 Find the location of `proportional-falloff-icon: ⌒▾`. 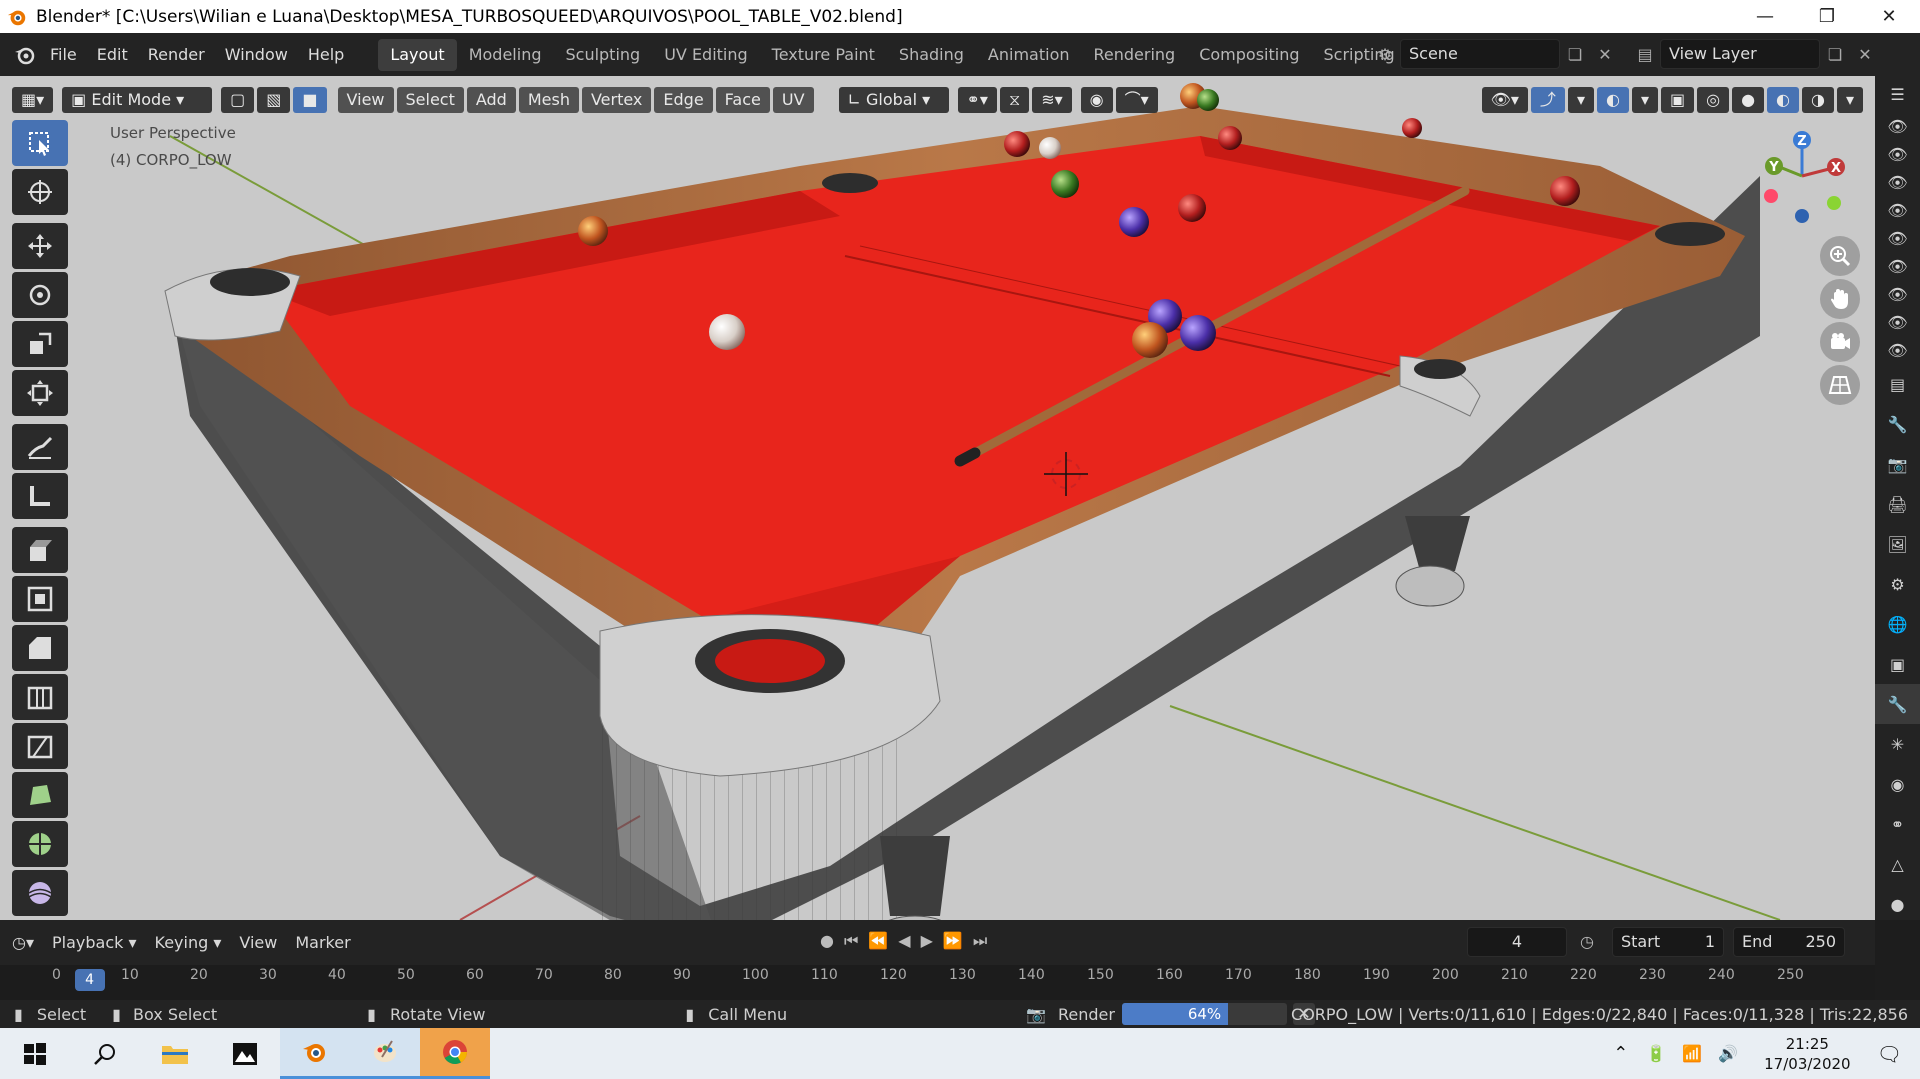

proportional-falloff-icon: ⌒▾ is located at coordinates (1136, 100).